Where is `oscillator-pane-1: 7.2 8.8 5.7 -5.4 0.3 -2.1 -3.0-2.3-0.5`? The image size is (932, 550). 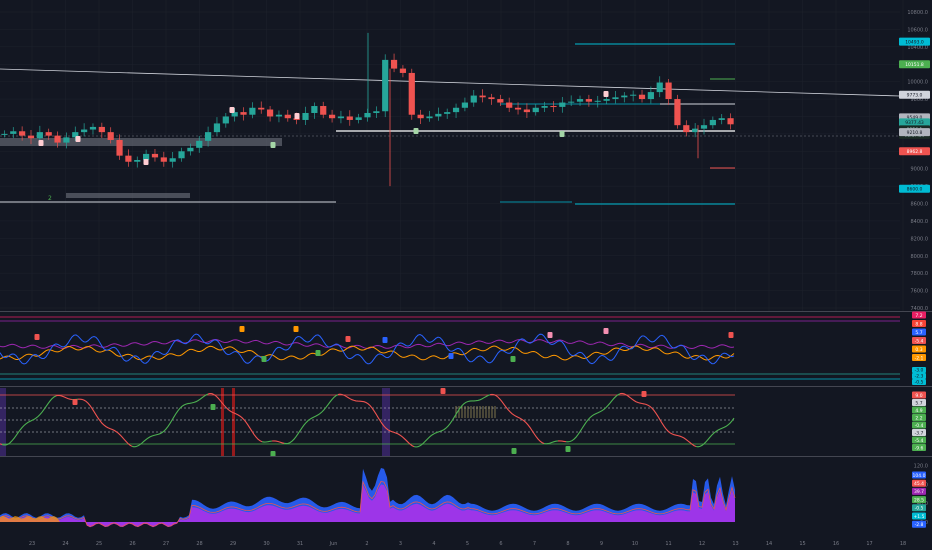 oscillator-pane-1: 7.2 8.8 5.7 -5.4 0.3 -2.1 -3.0-2.3-0.5 is located at coordinates (466, 348).